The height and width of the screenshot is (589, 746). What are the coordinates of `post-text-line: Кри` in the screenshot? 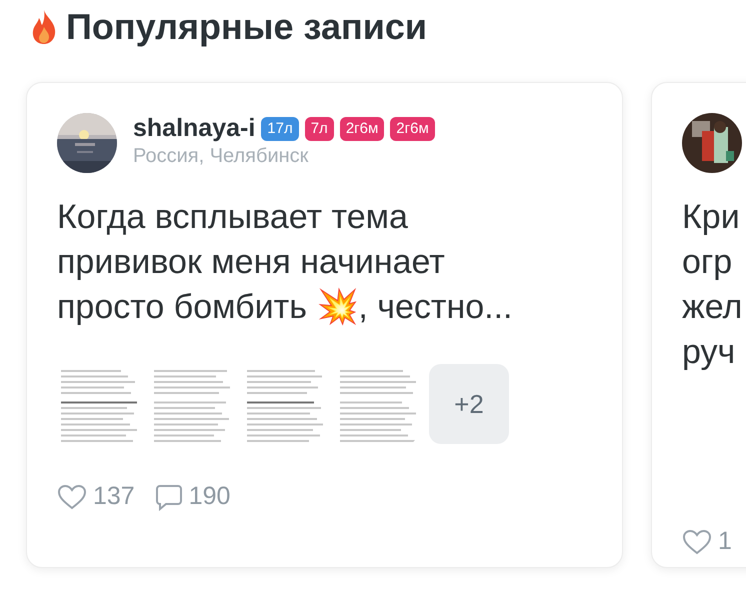 It's located at (711, 217).